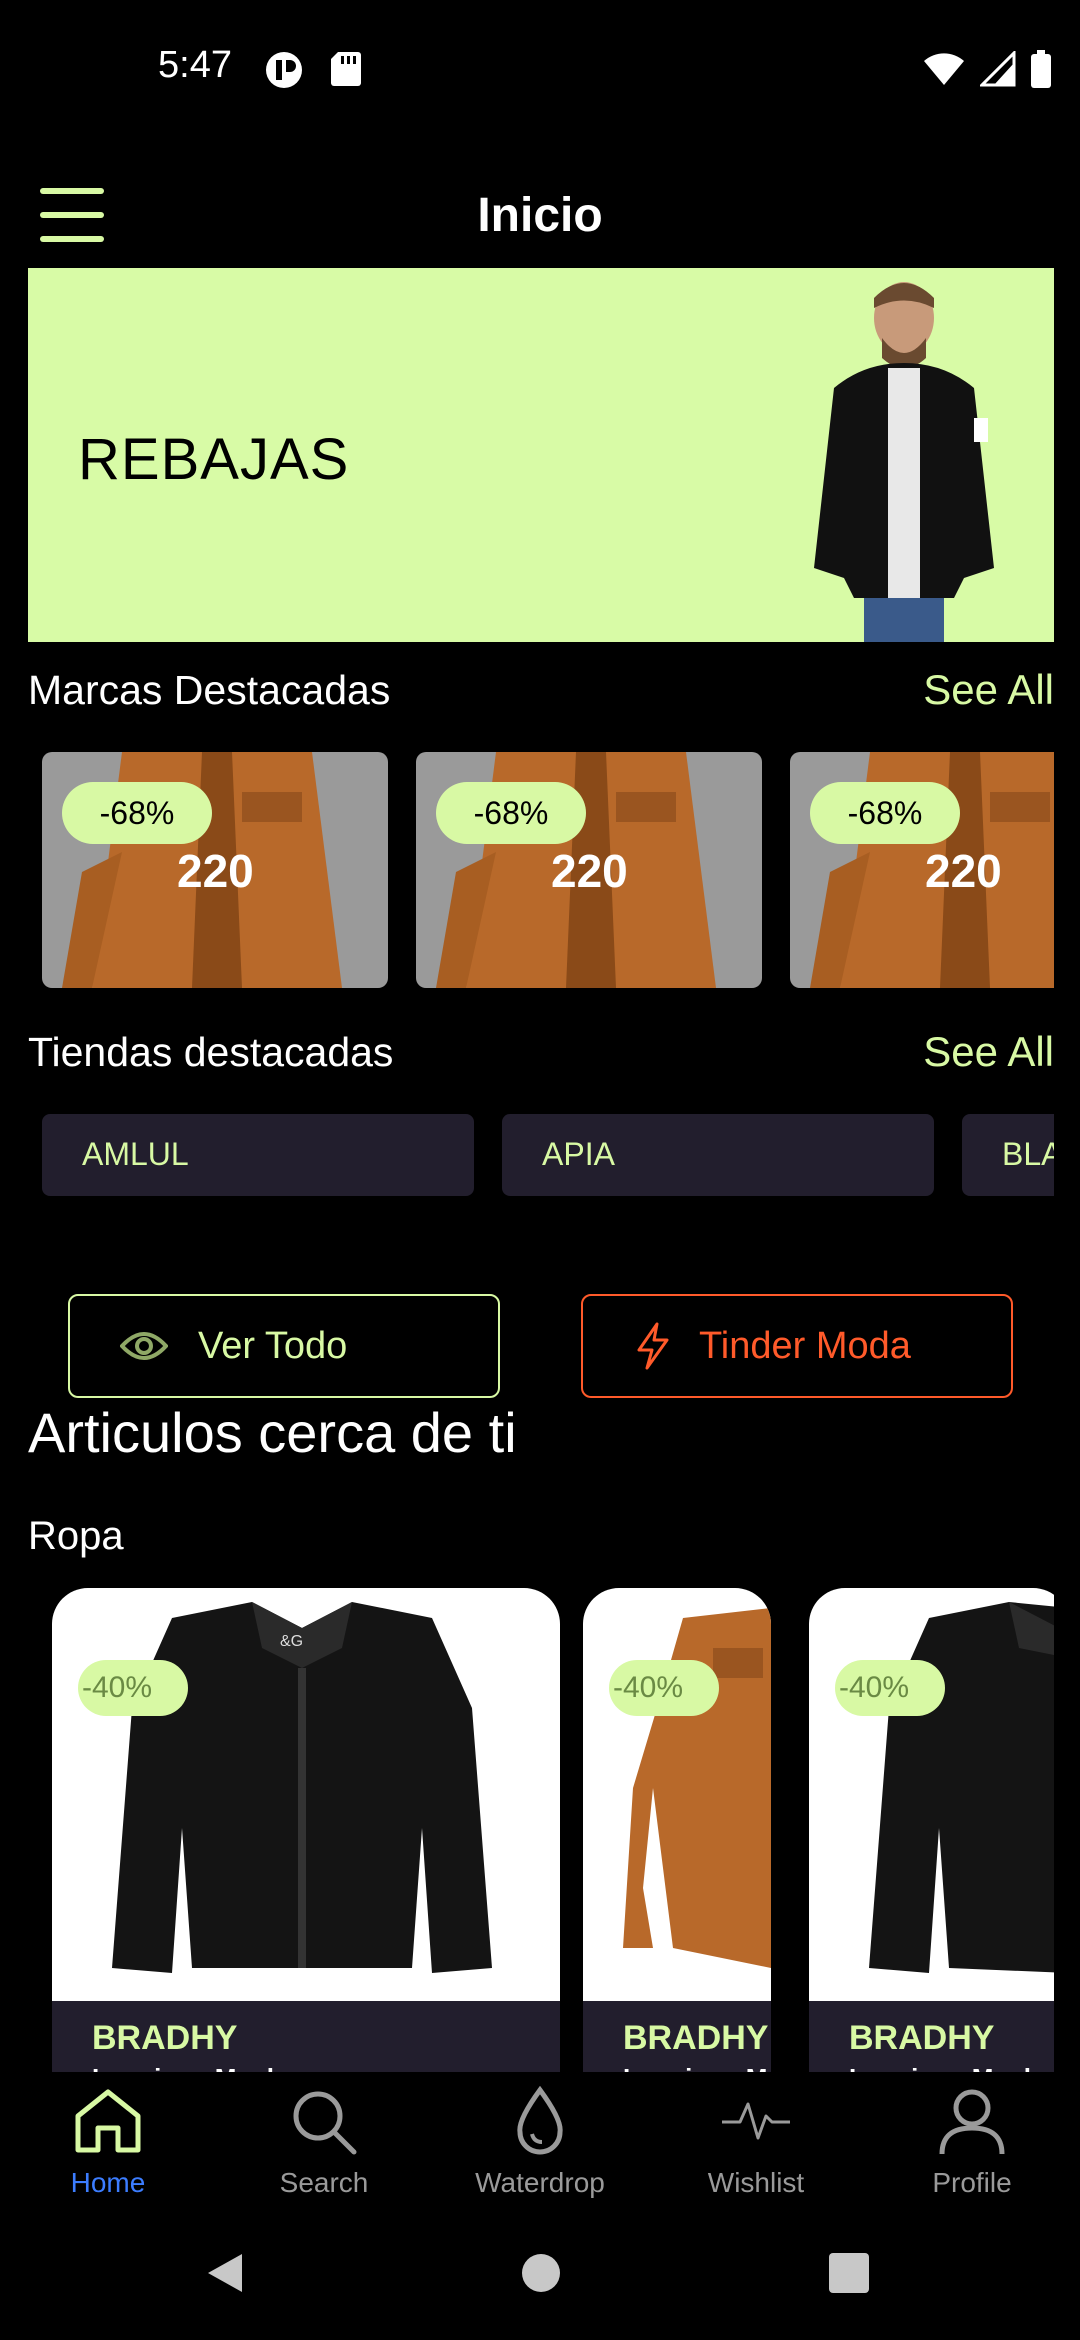 This screenshot has height=2340, width=1080. Describe the element at coordinates (653, 1346) in the screenshot. I see `lightning-icon` at that location.